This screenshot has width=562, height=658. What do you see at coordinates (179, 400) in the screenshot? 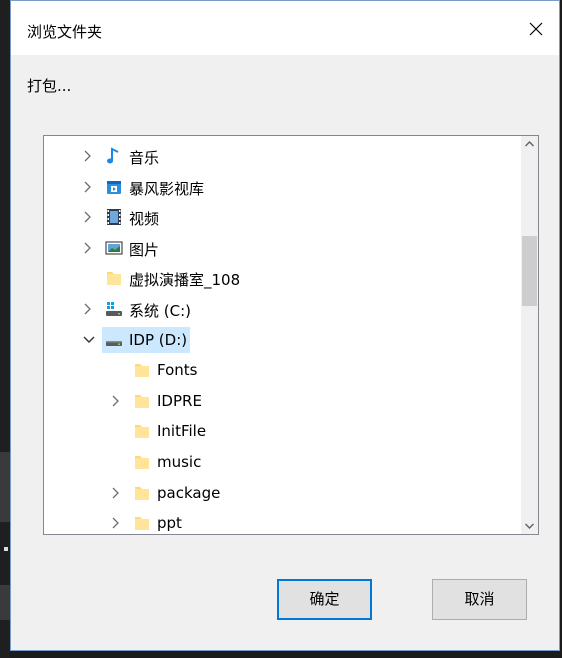
I see `tree-item-label: IDPRE` at bounding box center [179, 400].